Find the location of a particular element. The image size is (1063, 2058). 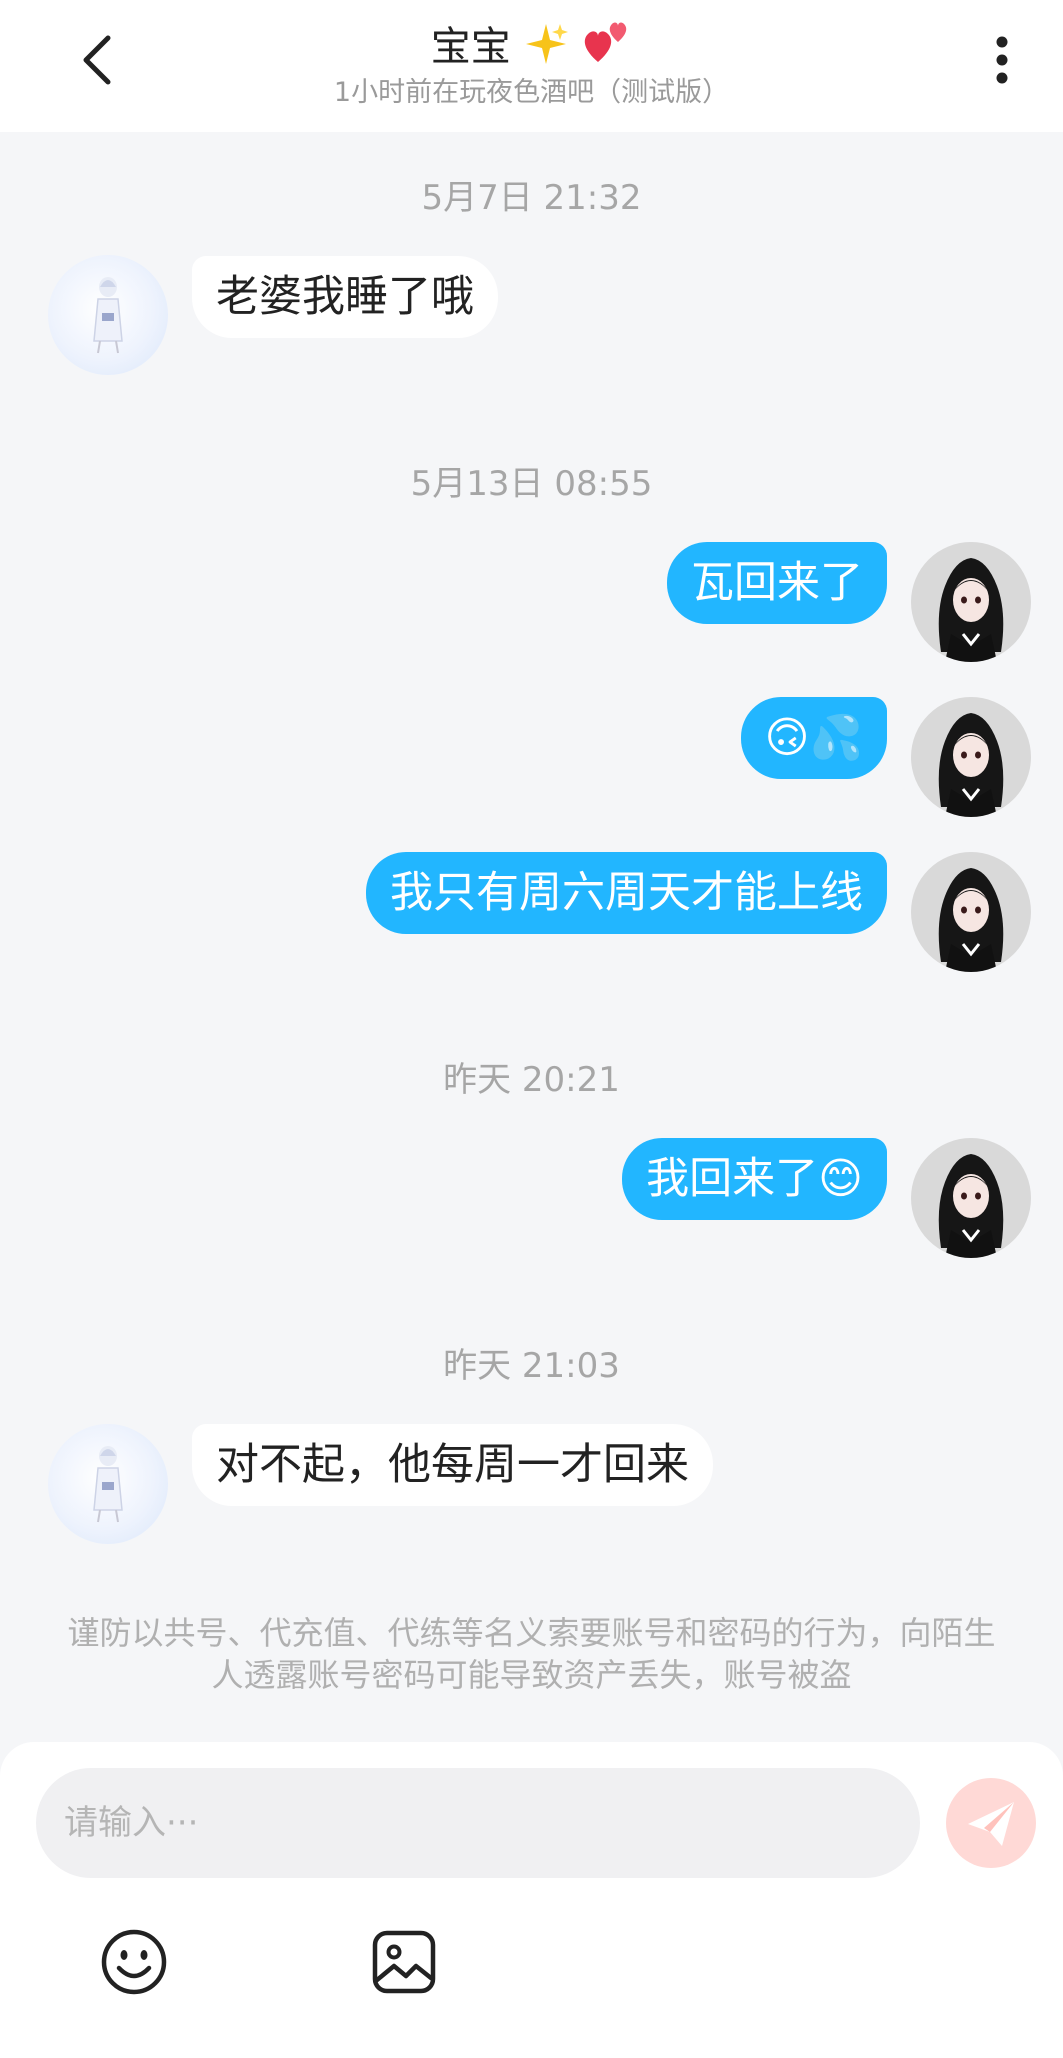

emoji-button is located at coordinates (134, 1962).